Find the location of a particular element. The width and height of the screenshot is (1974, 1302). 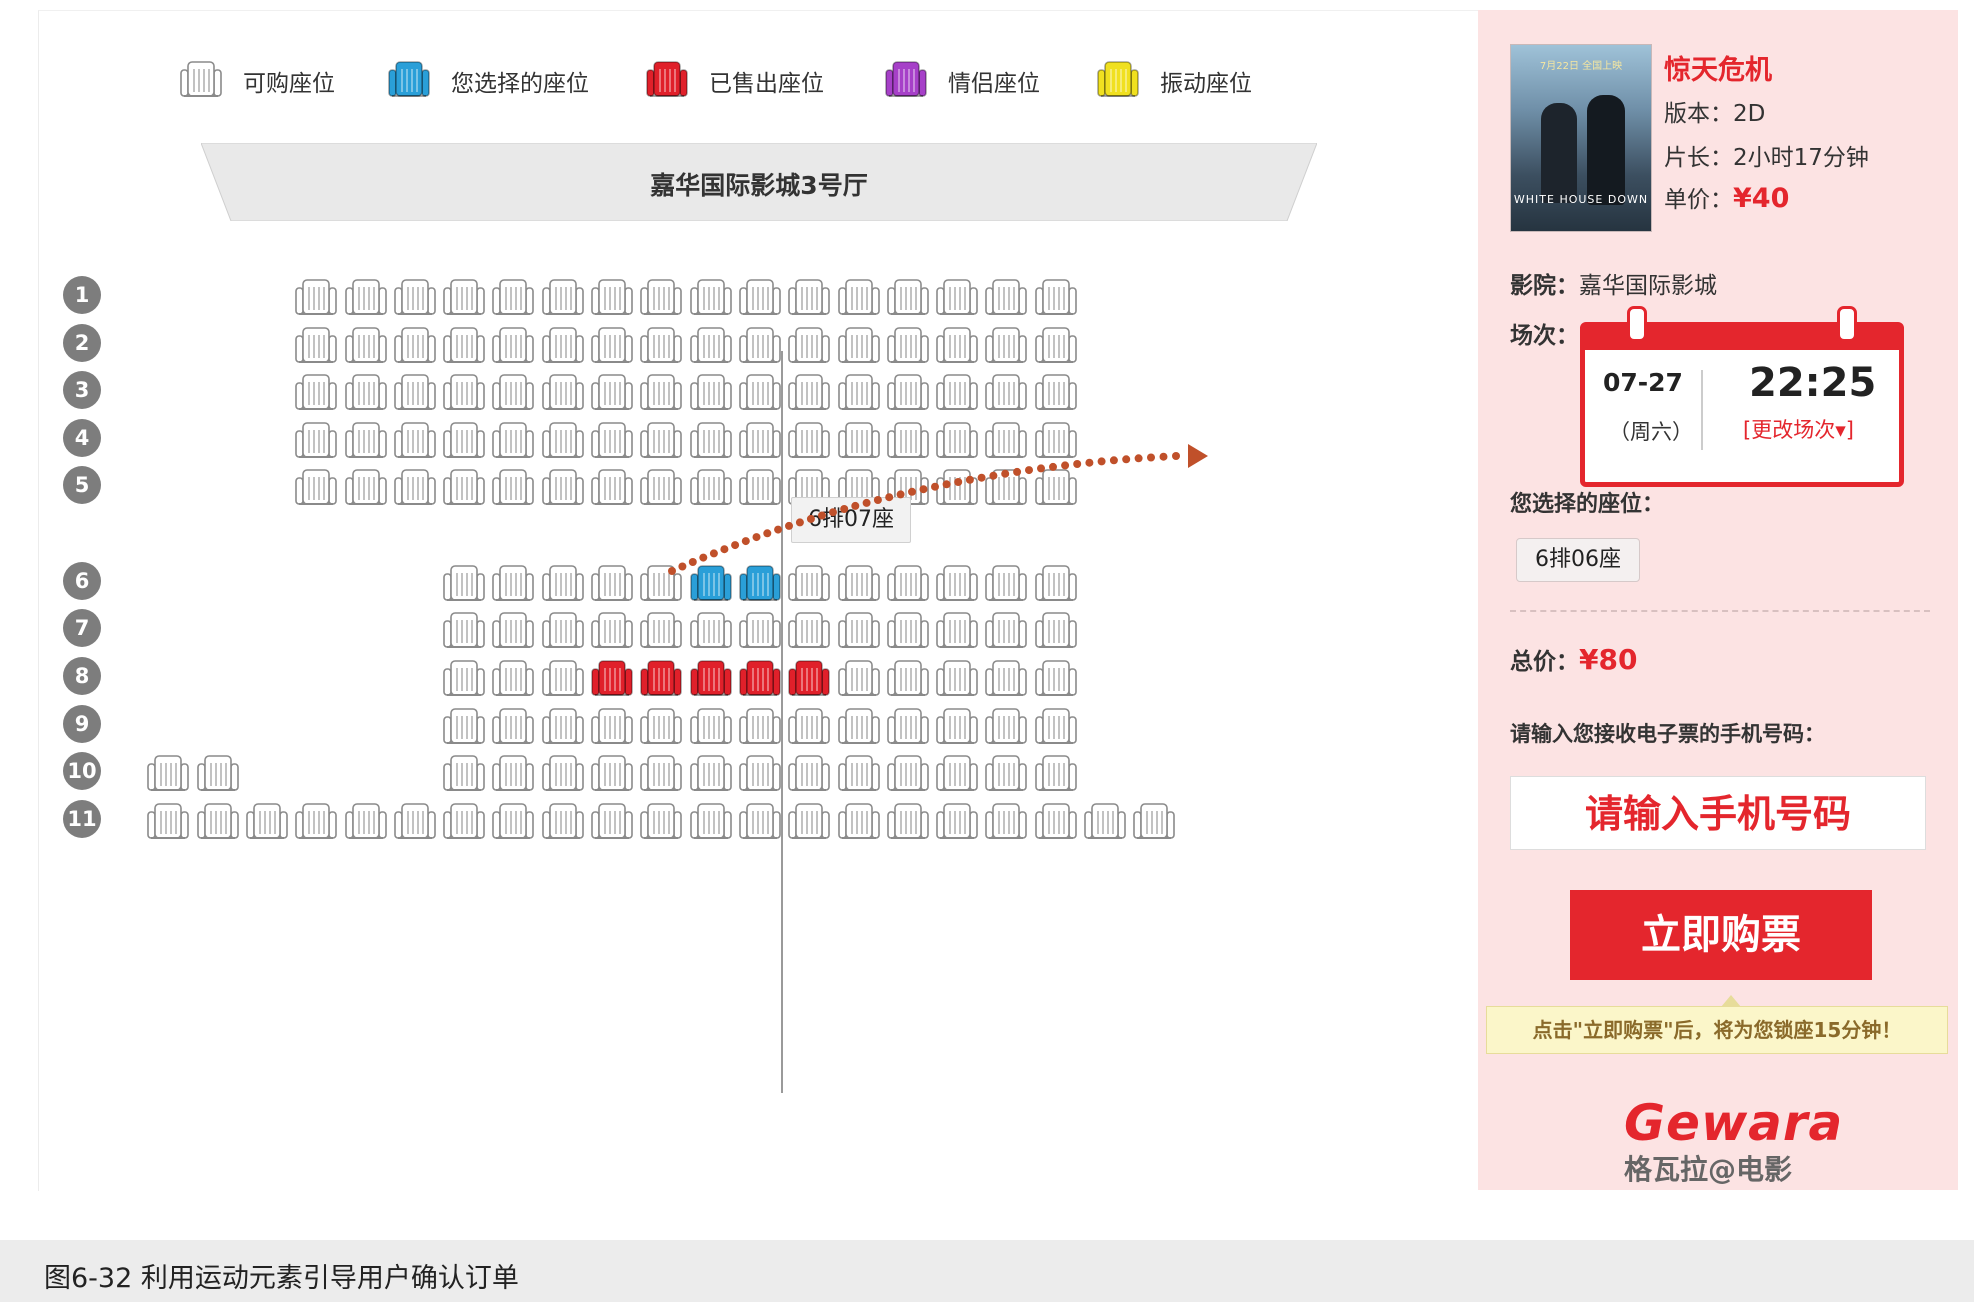

change-showtime-link: [更改场次▾] is located at coordinates (1798, 429).